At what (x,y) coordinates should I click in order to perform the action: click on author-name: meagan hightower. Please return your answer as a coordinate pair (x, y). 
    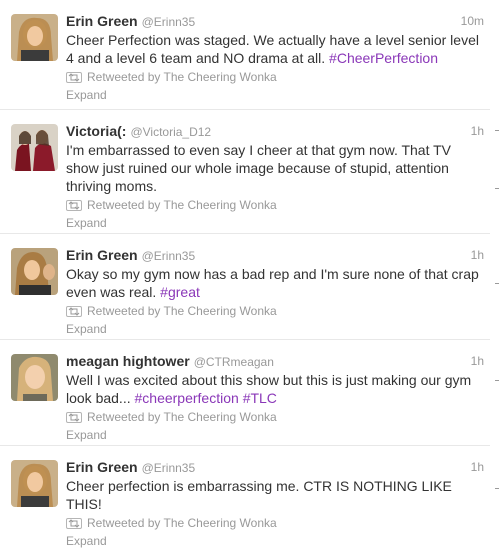
    Looking at the image, I should click on (128, 361).